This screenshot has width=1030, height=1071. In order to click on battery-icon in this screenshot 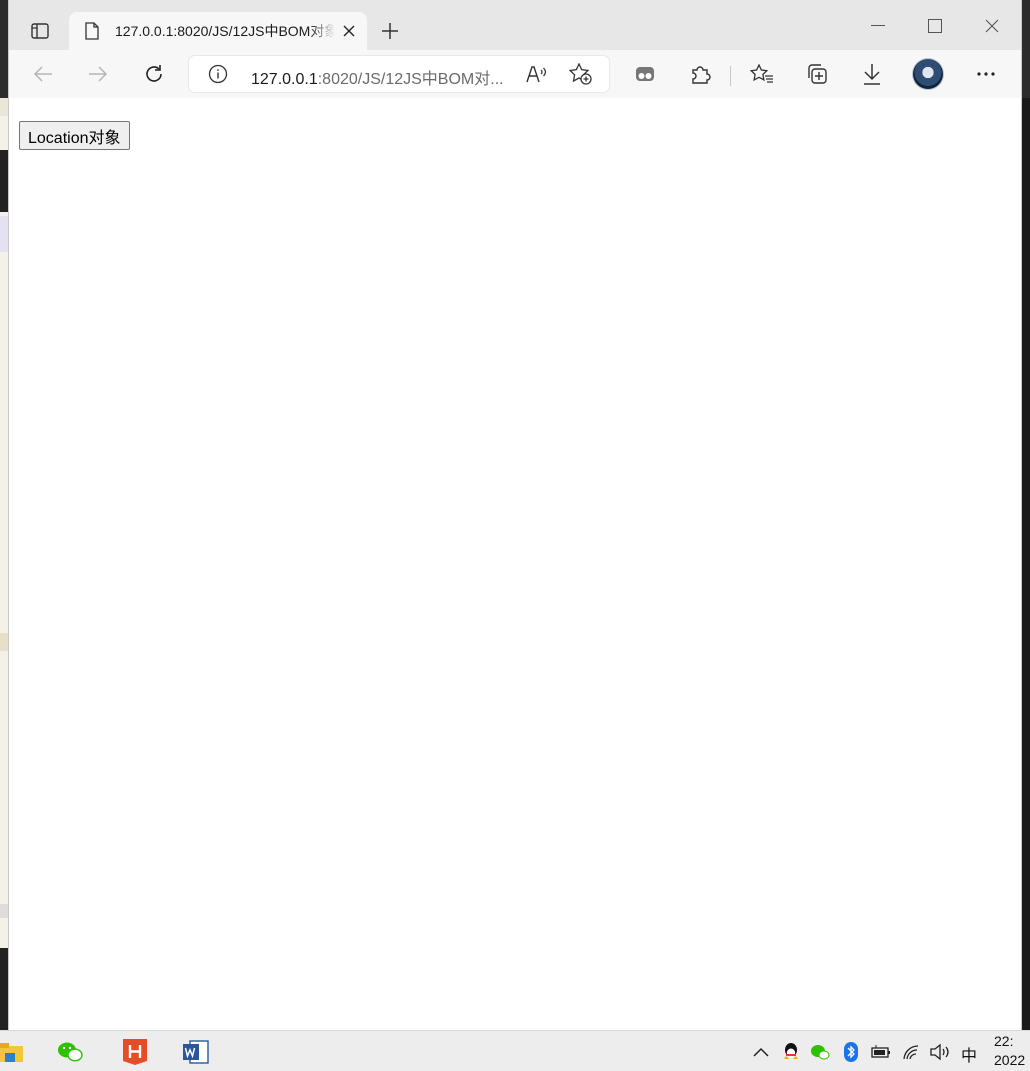, I will do `click(881, 1052)`.